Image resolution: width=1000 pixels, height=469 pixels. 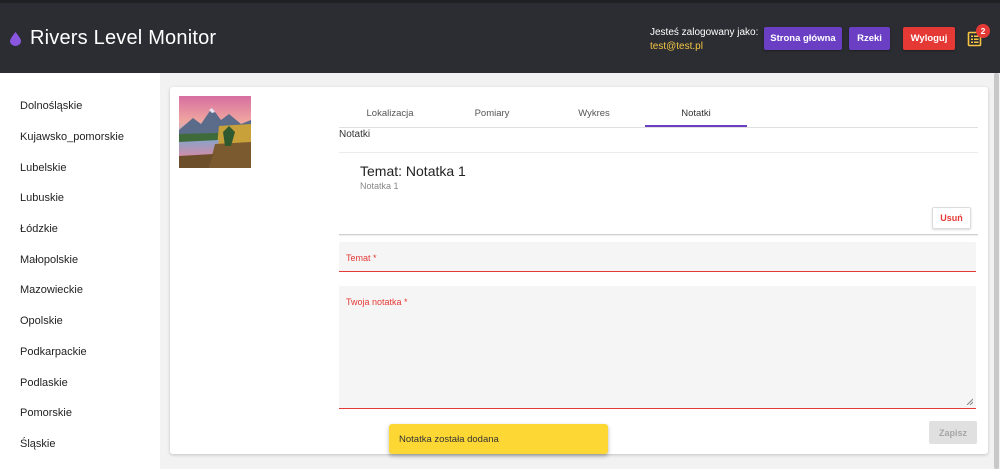 What do you see at coordinates (80, 167) in the screenshot?
I see `sidebar-item: Lubelskie` at bounding box center [80, 167].